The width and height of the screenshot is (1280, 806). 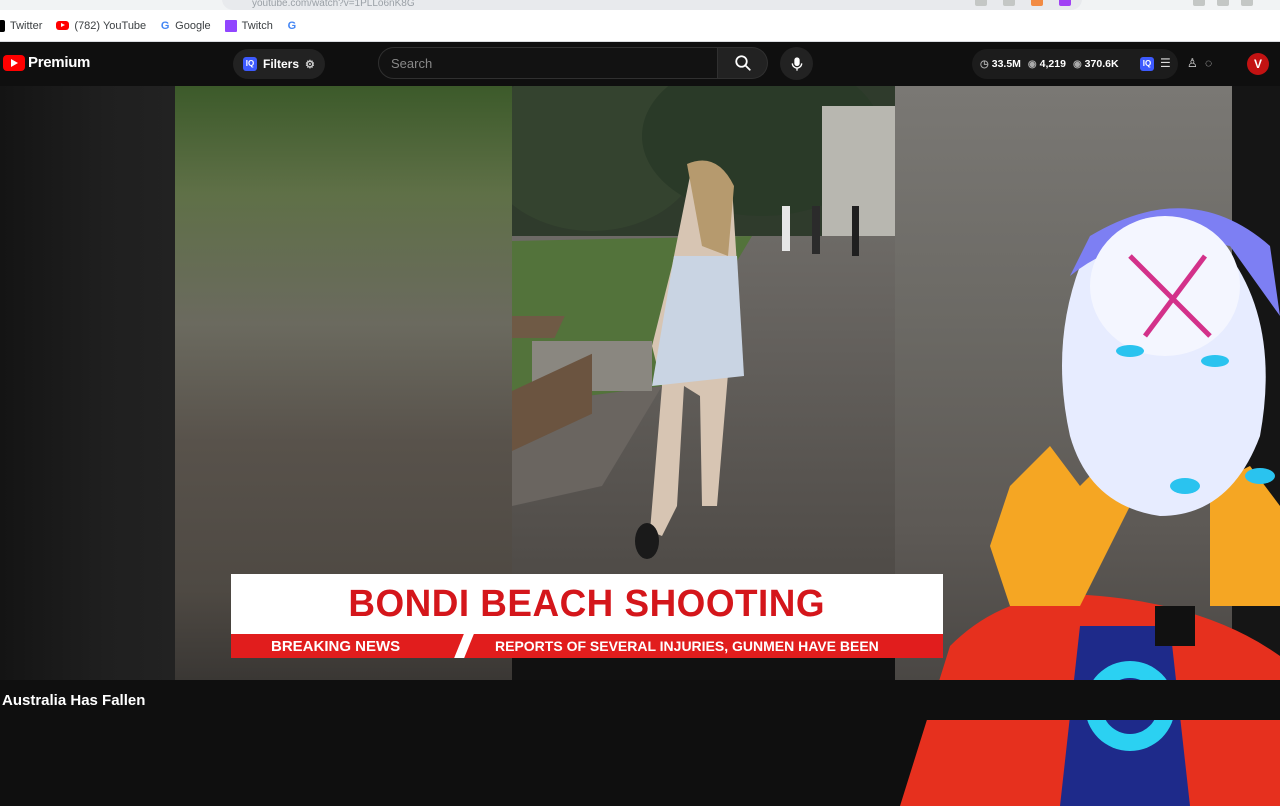 I want to click on sliders-icon: ⚙, so click(x=310, y=64).